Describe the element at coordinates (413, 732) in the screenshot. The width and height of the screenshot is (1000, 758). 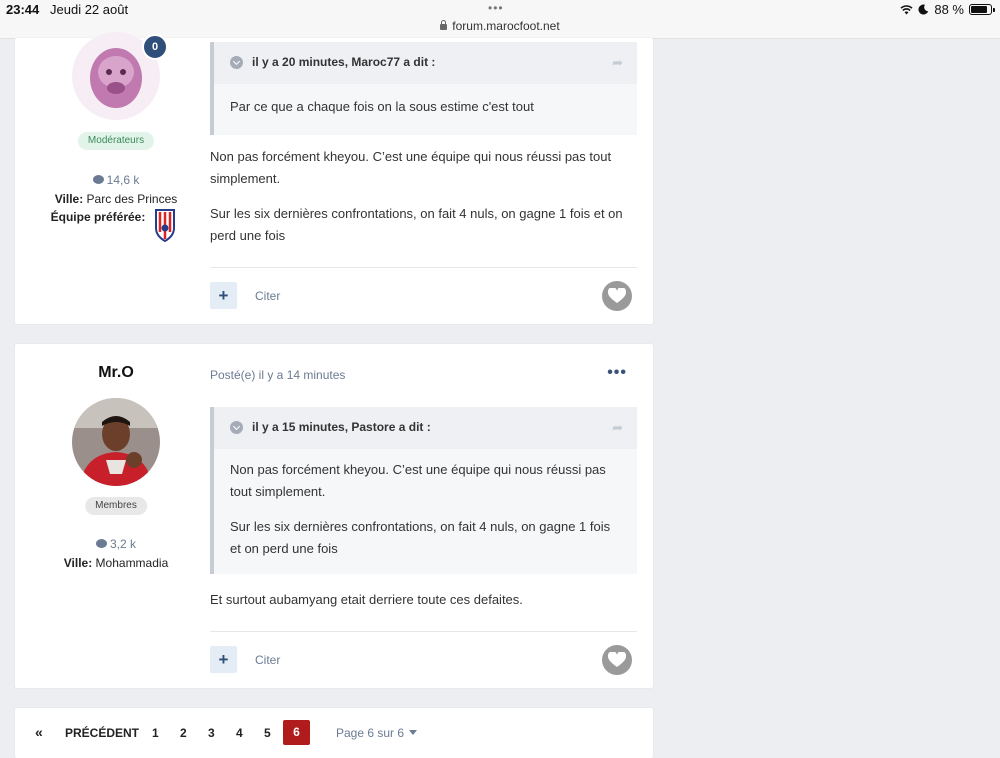
I see `caret-down-icon` at that location.